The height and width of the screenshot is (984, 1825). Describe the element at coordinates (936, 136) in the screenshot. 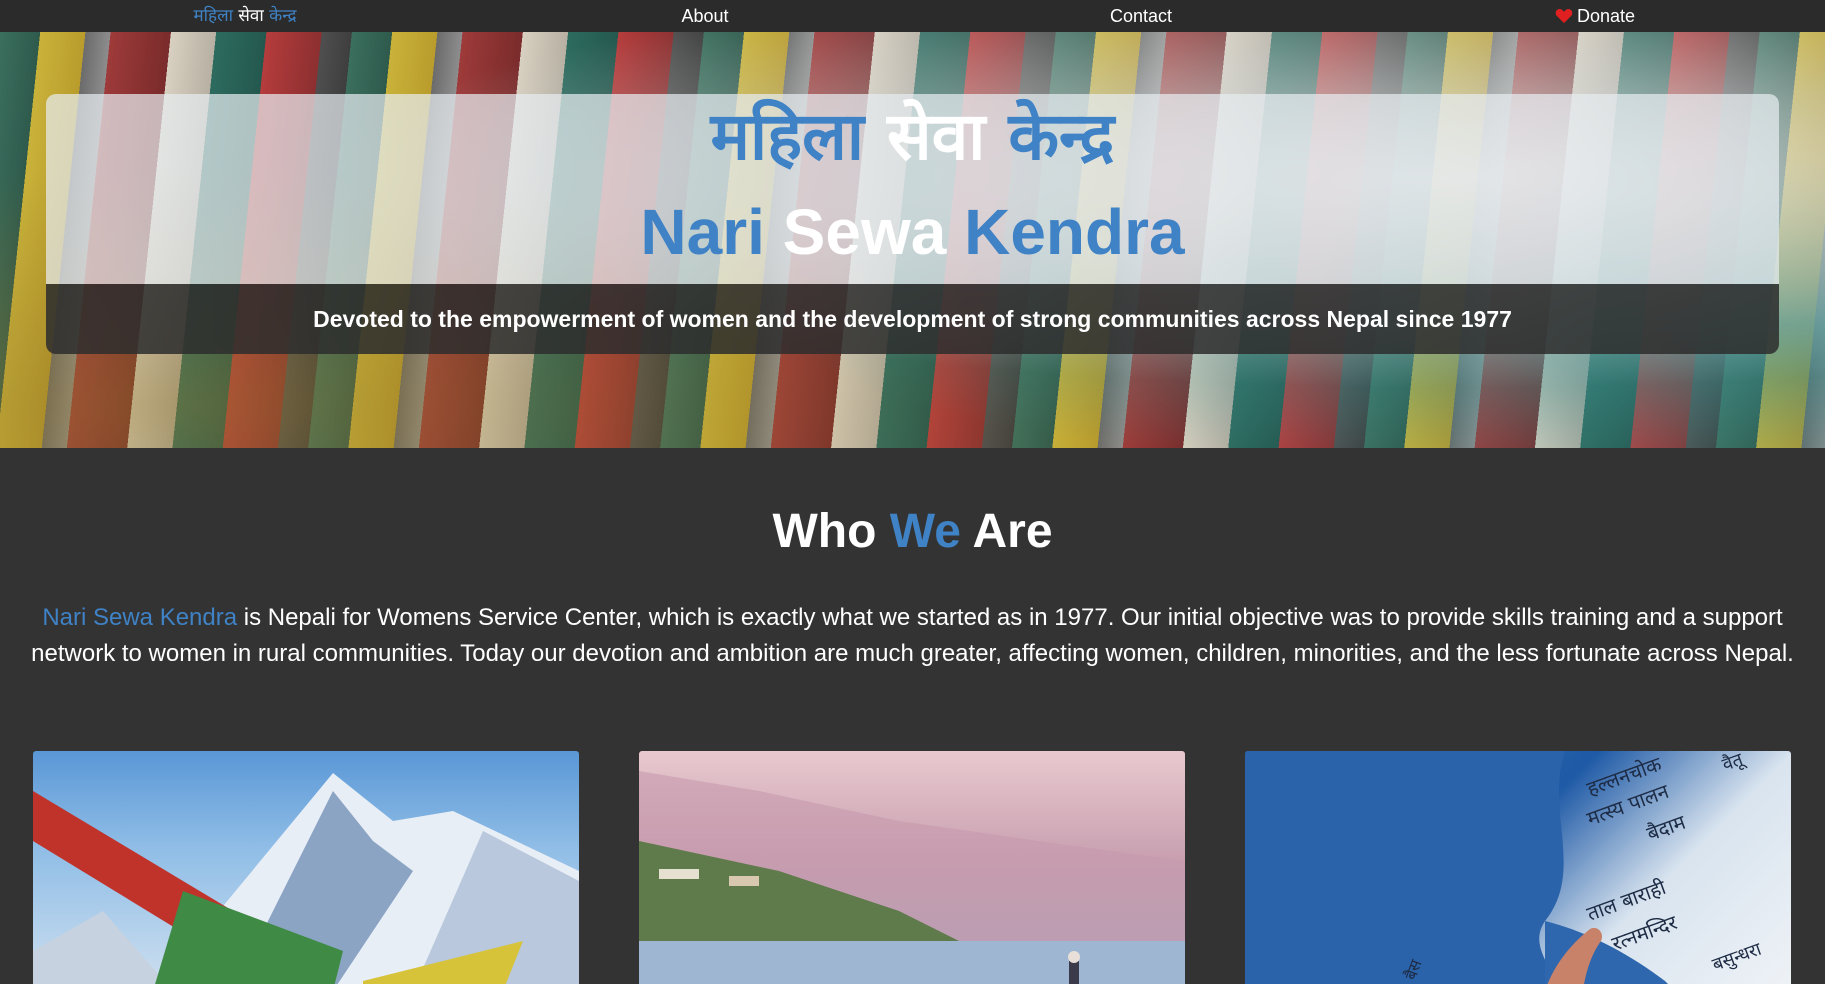

I see `hero-nepali-part2: सेवा` at that location.